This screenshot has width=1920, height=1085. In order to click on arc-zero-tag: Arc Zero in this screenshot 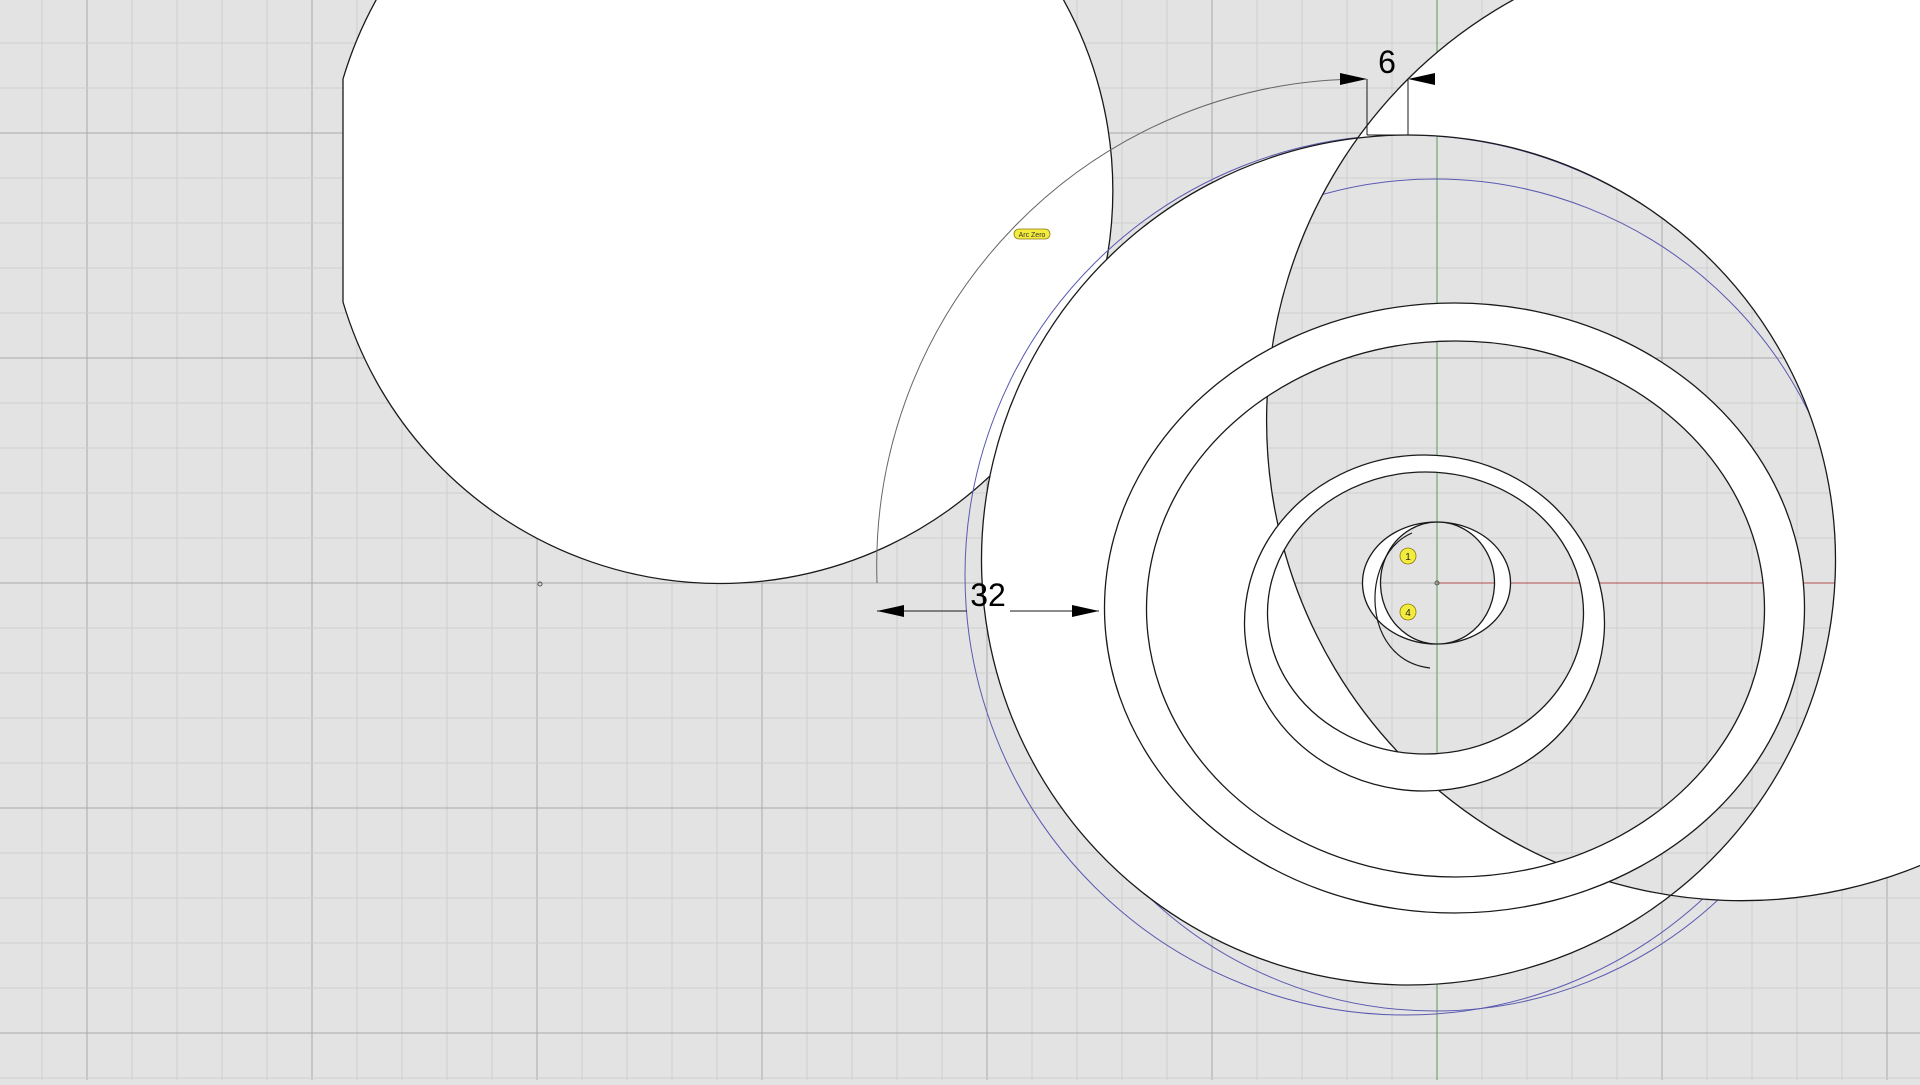, I will do `click(1032, 234)`.